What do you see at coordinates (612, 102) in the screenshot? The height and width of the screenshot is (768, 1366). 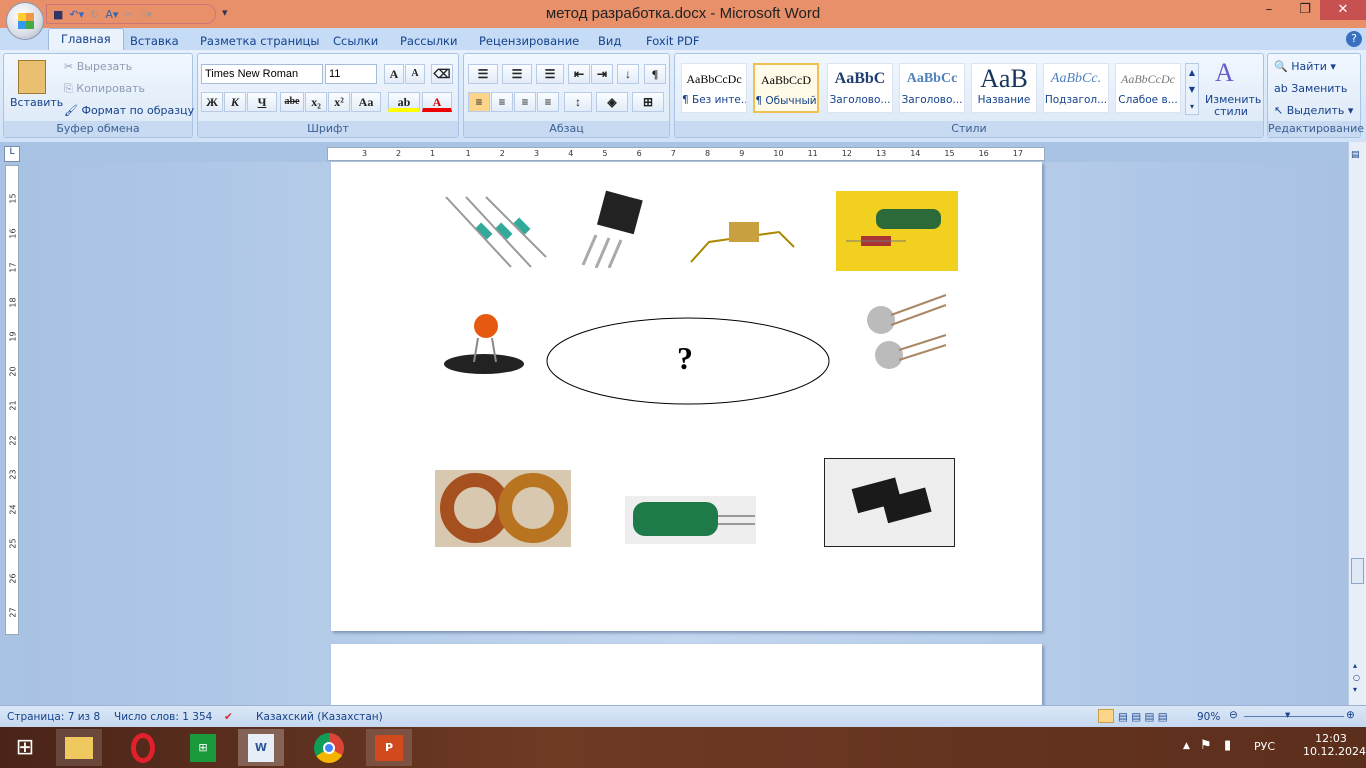 I see `shading-button: ◈` at bounding box center [612, 102].